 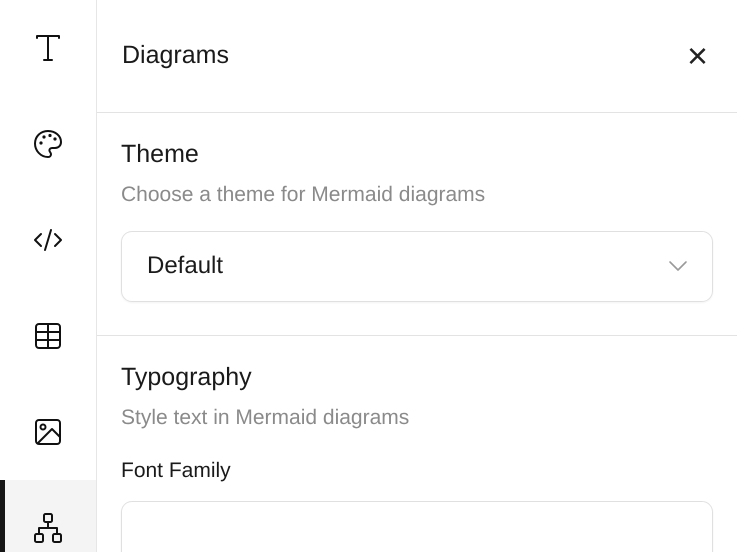 What do you see at coordinates (303, 195) in the screenshot?
I see `section-description: Choose a theme for Mermaid diagrams` at bounding box center [303, 195].